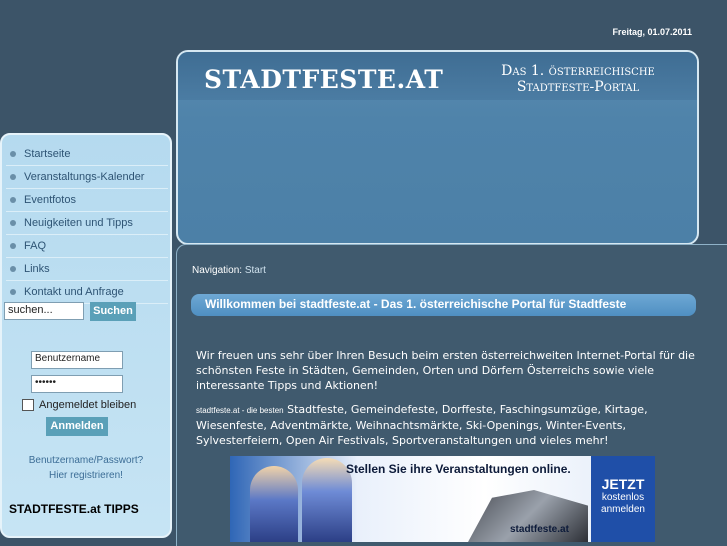 The width and height of the screenshot is (727, 546). I want to click on password-field: ••••••, so click(77, 384).